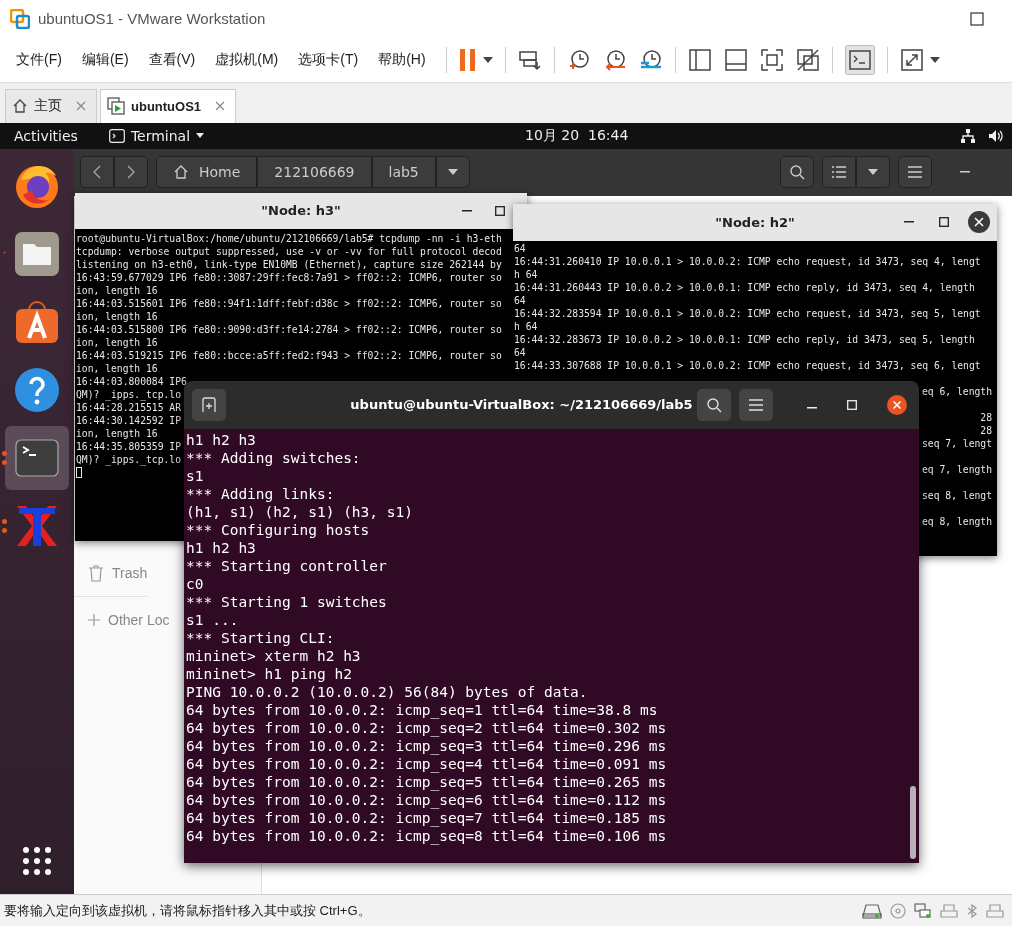 The image size is (1012, 926). What do you see at coordinates (195, 475) in the screenshot?
I see `terminal-line: s1` at bounding box center [195, 475].